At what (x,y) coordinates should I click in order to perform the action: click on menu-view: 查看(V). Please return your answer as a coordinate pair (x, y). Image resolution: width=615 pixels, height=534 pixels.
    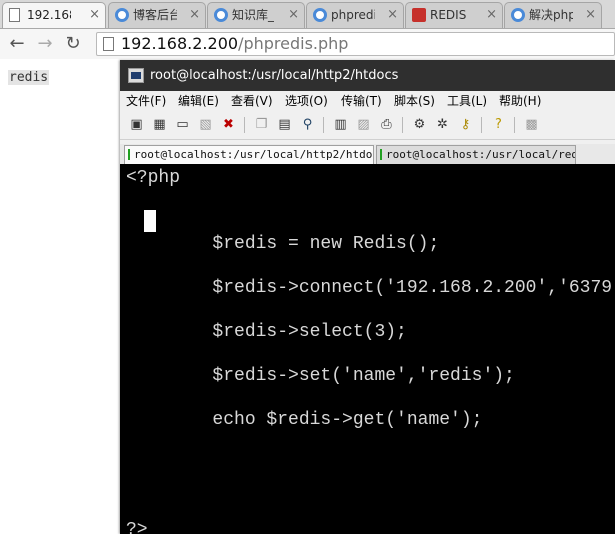
    Looking at the image, I should click on (252, 101).